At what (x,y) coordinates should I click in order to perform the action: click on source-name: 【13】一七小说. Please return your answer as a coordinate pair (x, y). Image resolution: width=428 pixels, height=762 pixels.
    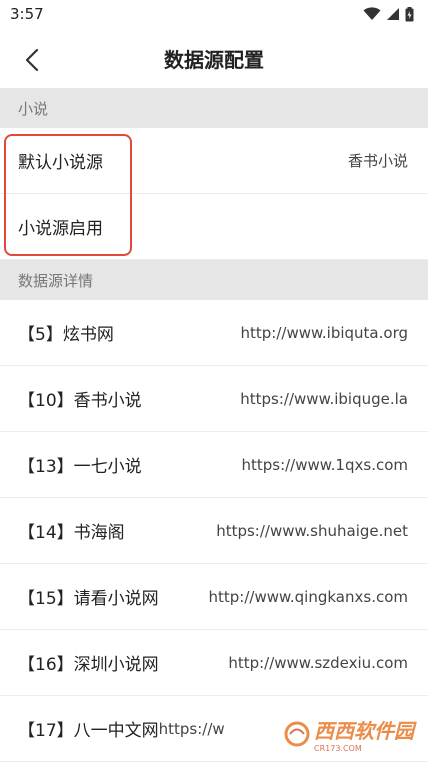
    Looking at the image, I should click on (80, 467).